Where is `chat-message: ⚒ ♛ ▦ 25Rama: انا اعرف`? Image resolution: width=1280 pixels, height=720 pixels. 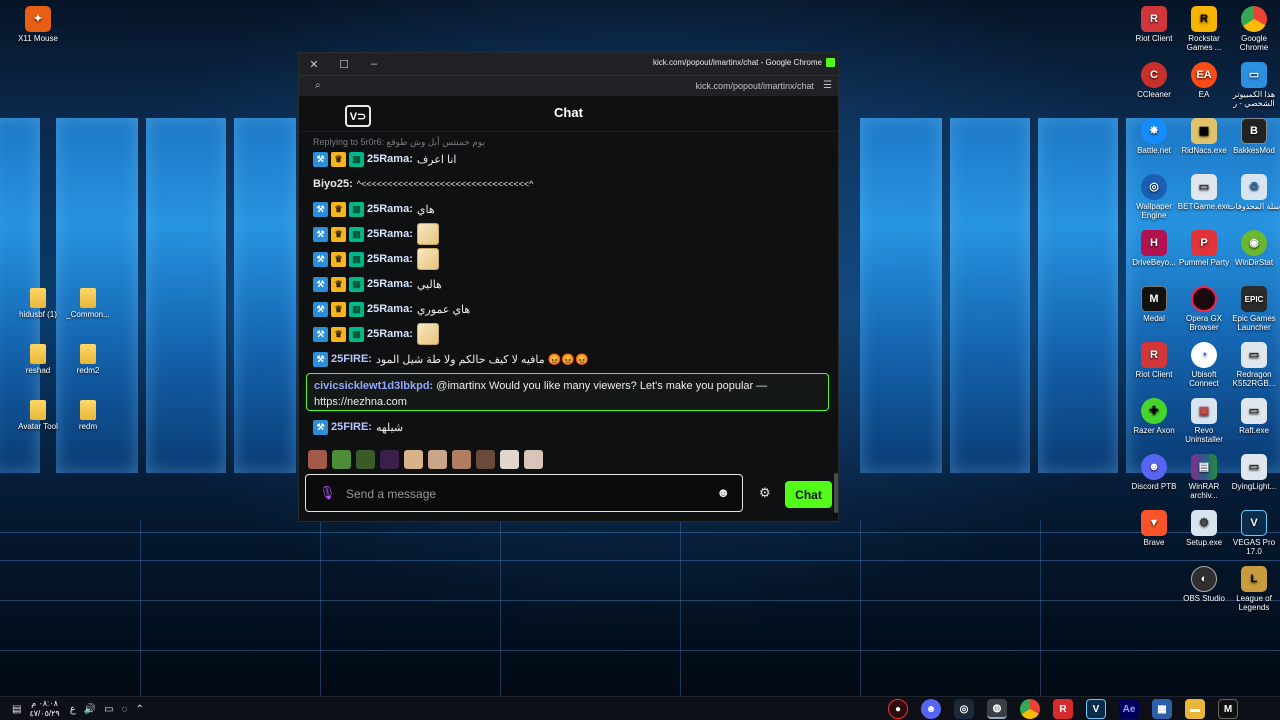
chat-message: ⚒ ♛ ▦ 25Rama: انا اعرف is located at coordinates (384, 159).